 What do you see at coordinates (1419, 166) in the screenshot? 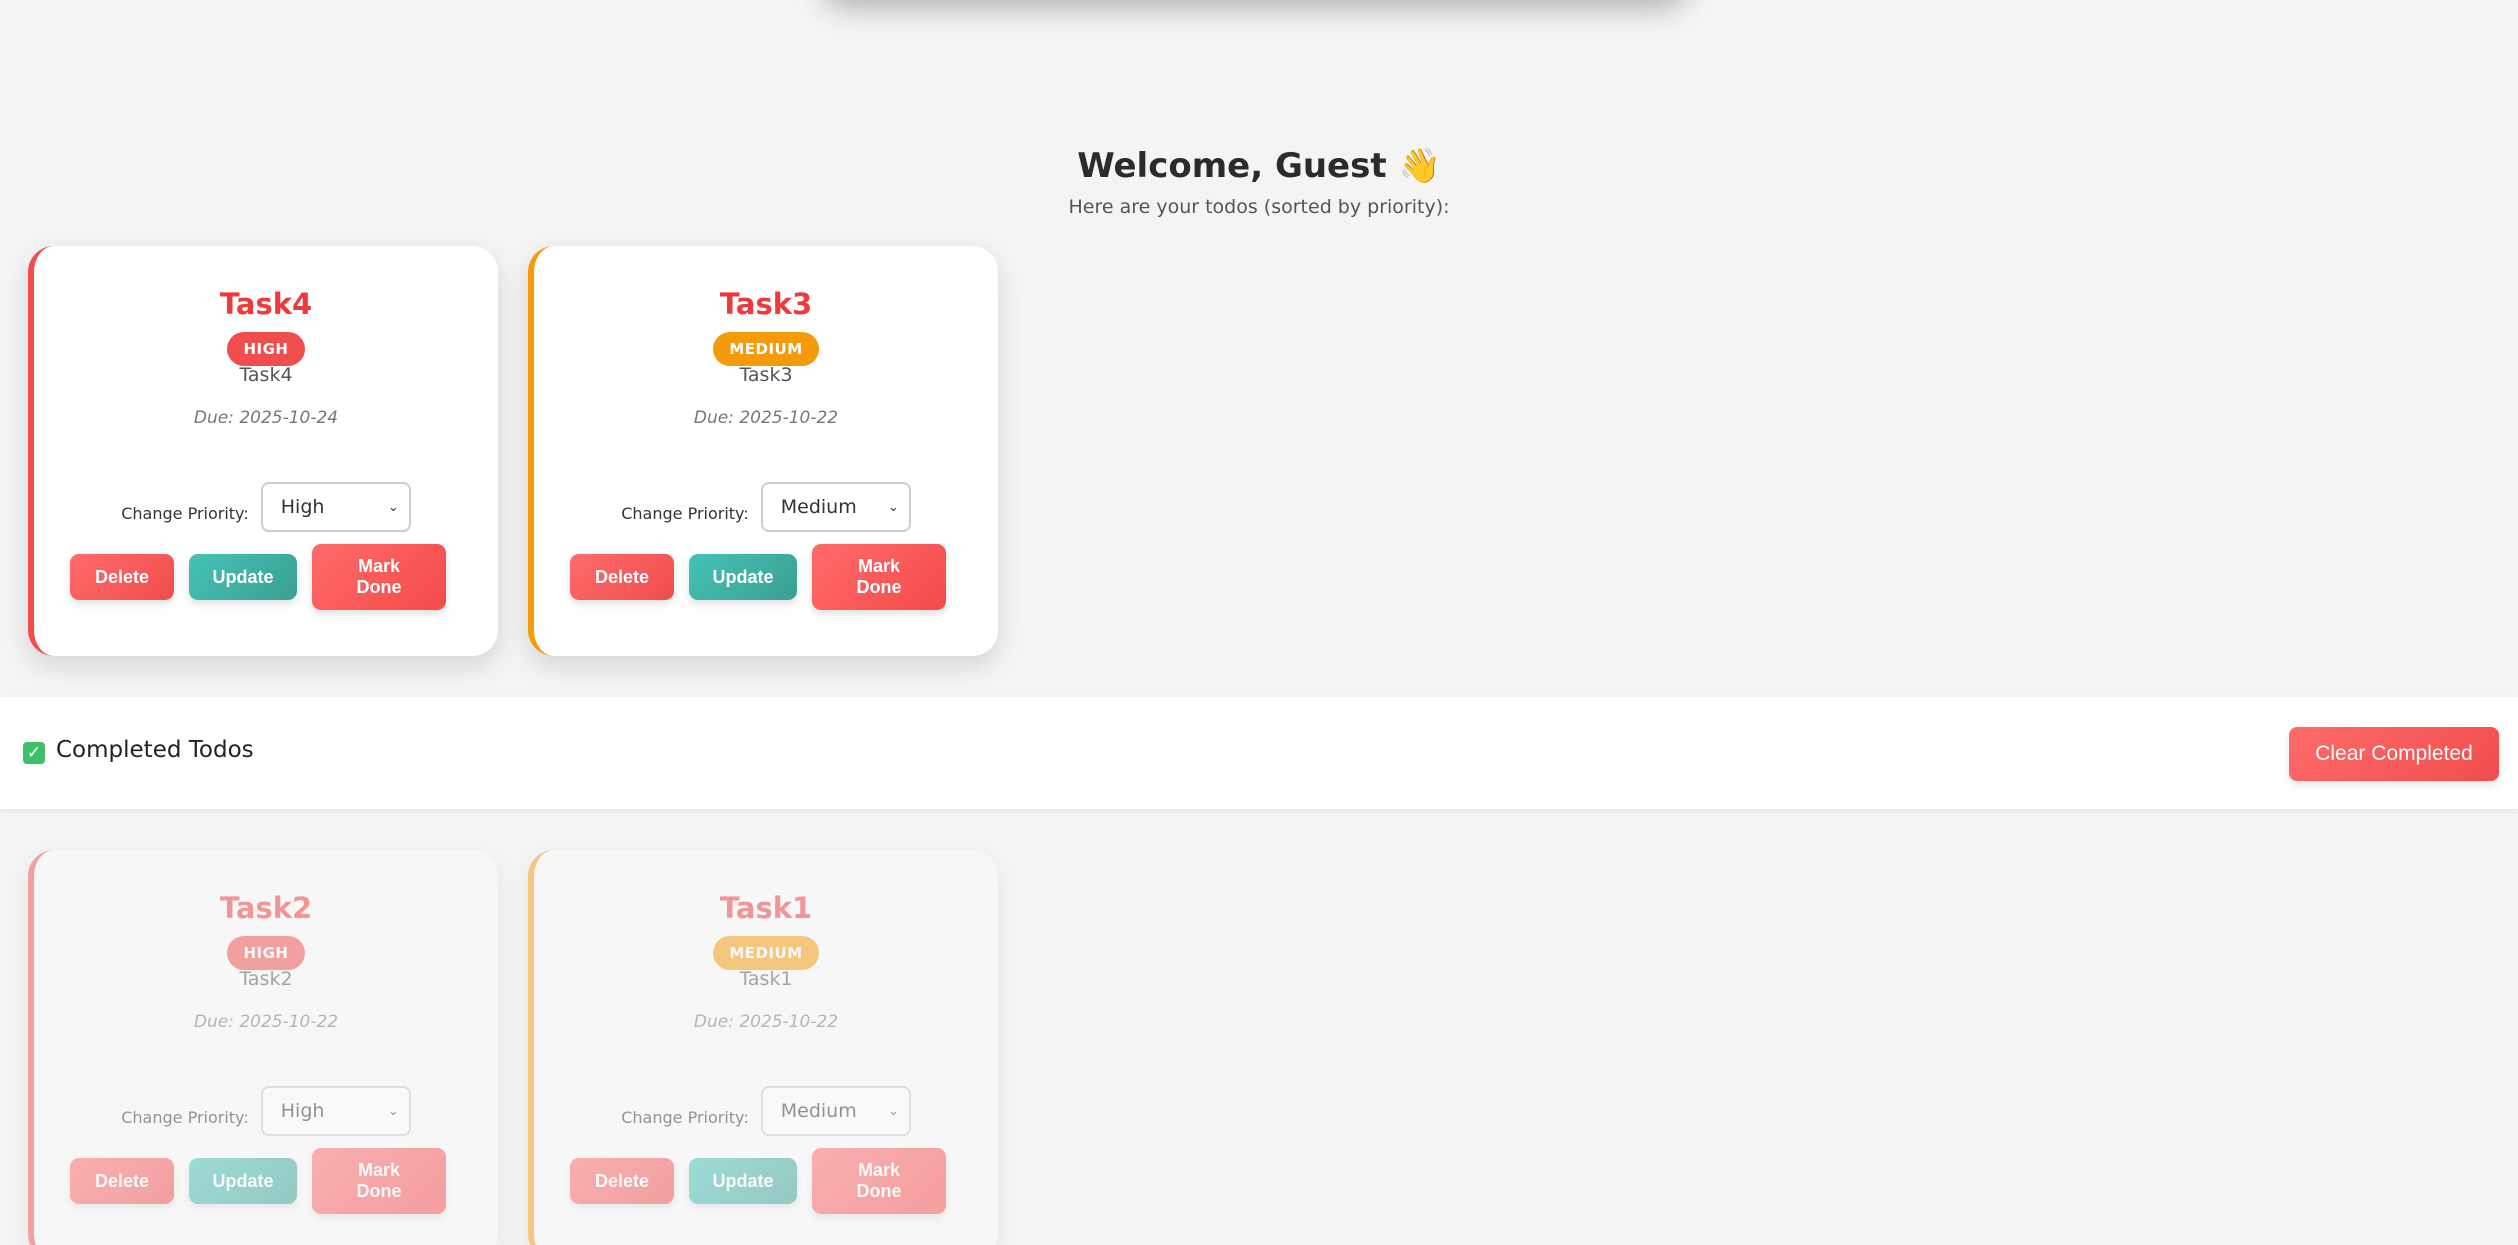
I see `wave-hand-icon: 👋` at bounding box center [1419, 166].